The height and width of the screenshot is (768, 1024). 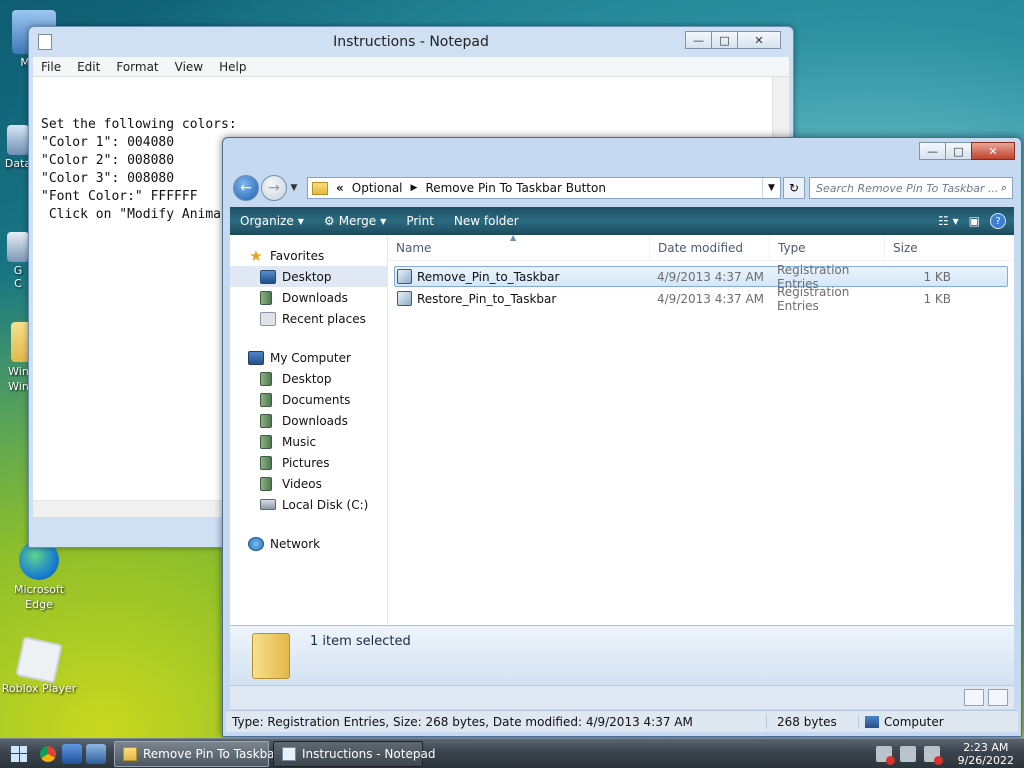 I want to click on merge-button: ⚙ Merge ▼, so click(x=355, y=221).